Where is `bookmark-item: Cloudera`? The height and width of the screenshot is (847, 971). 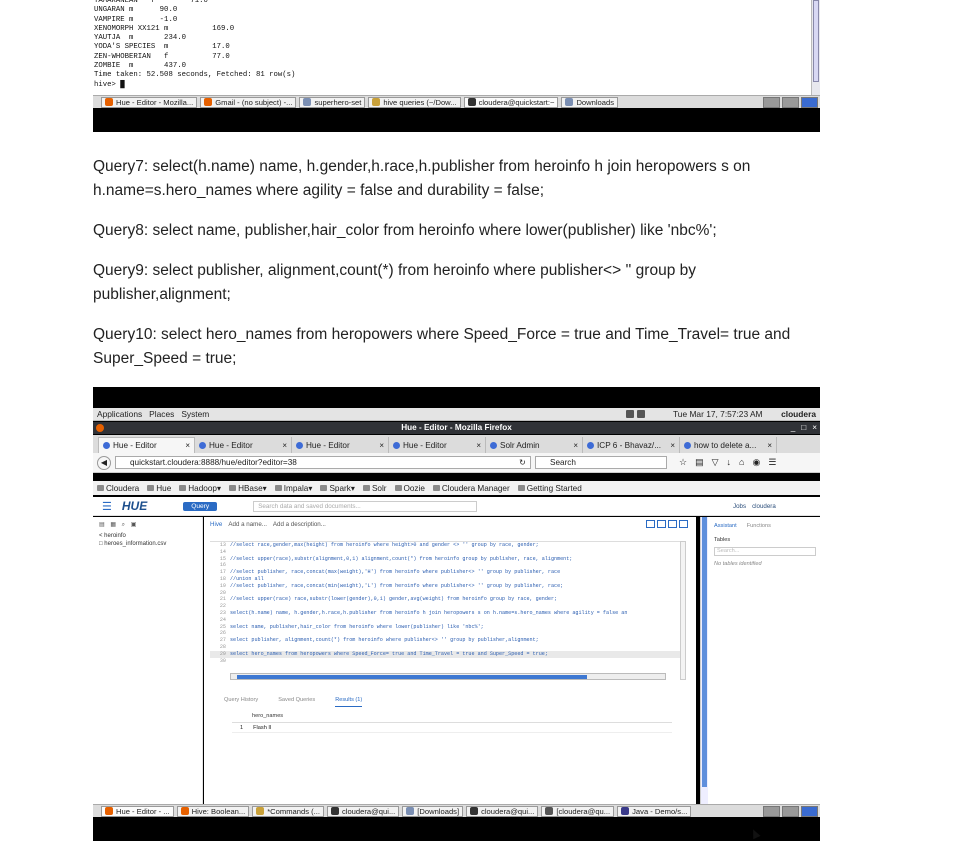
bookmark-item: Cloudera is located at coordinates (118, 488).